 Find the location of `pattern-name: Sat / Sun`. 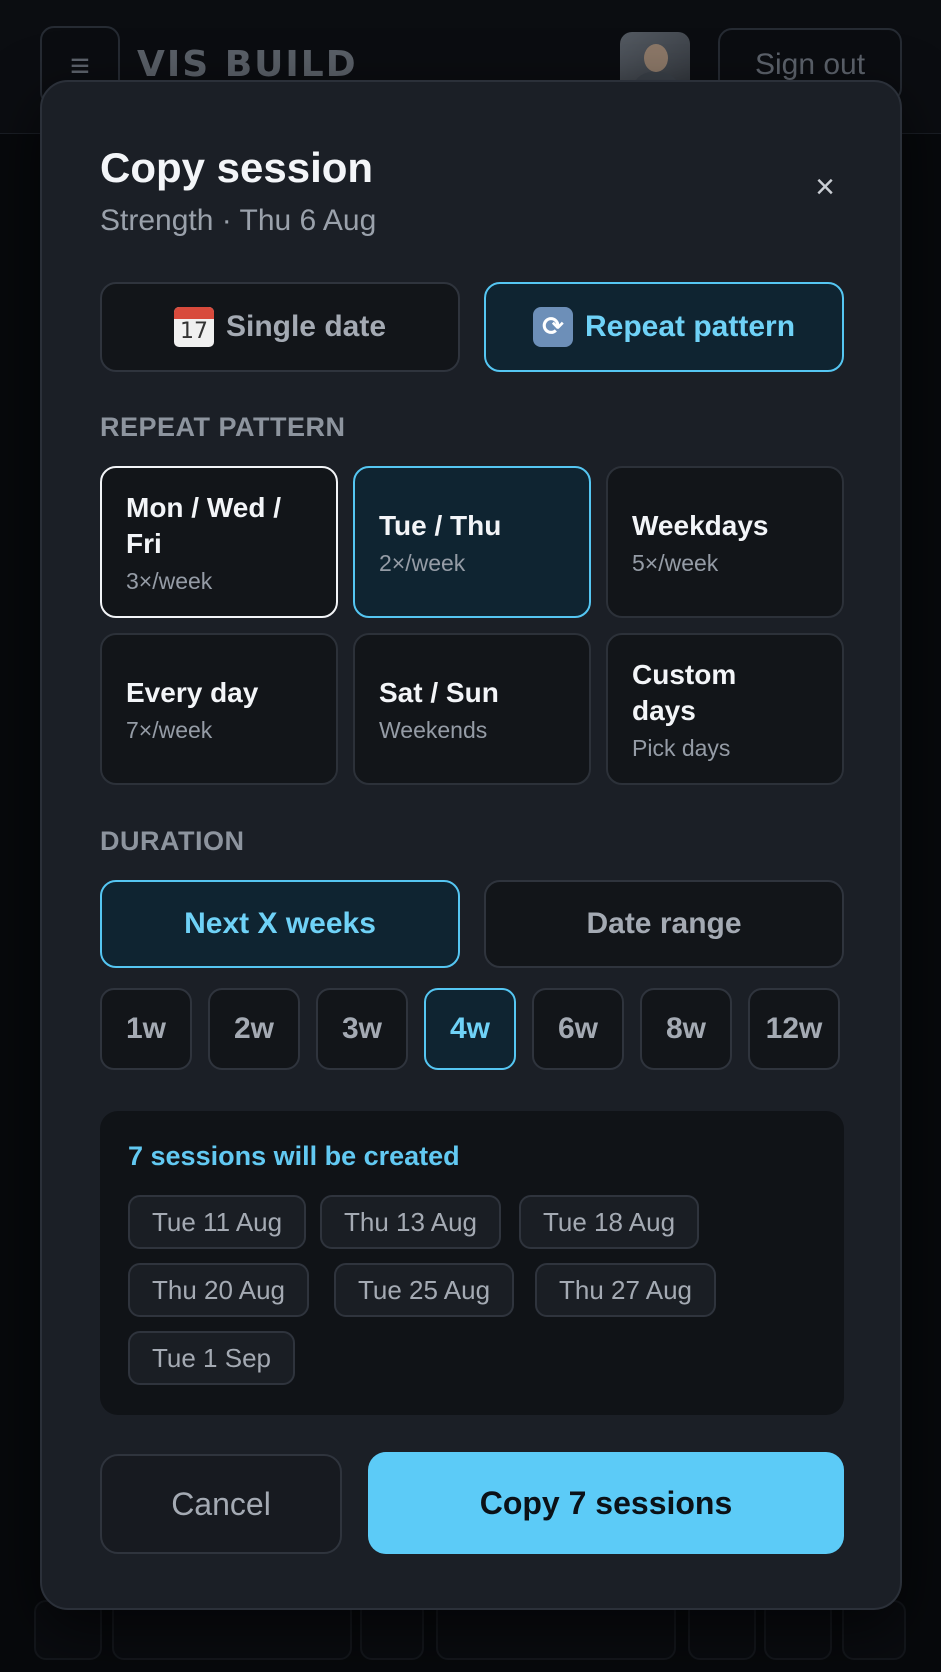

pattern-name: Sat / Sun is located at coordinates (439, 692).